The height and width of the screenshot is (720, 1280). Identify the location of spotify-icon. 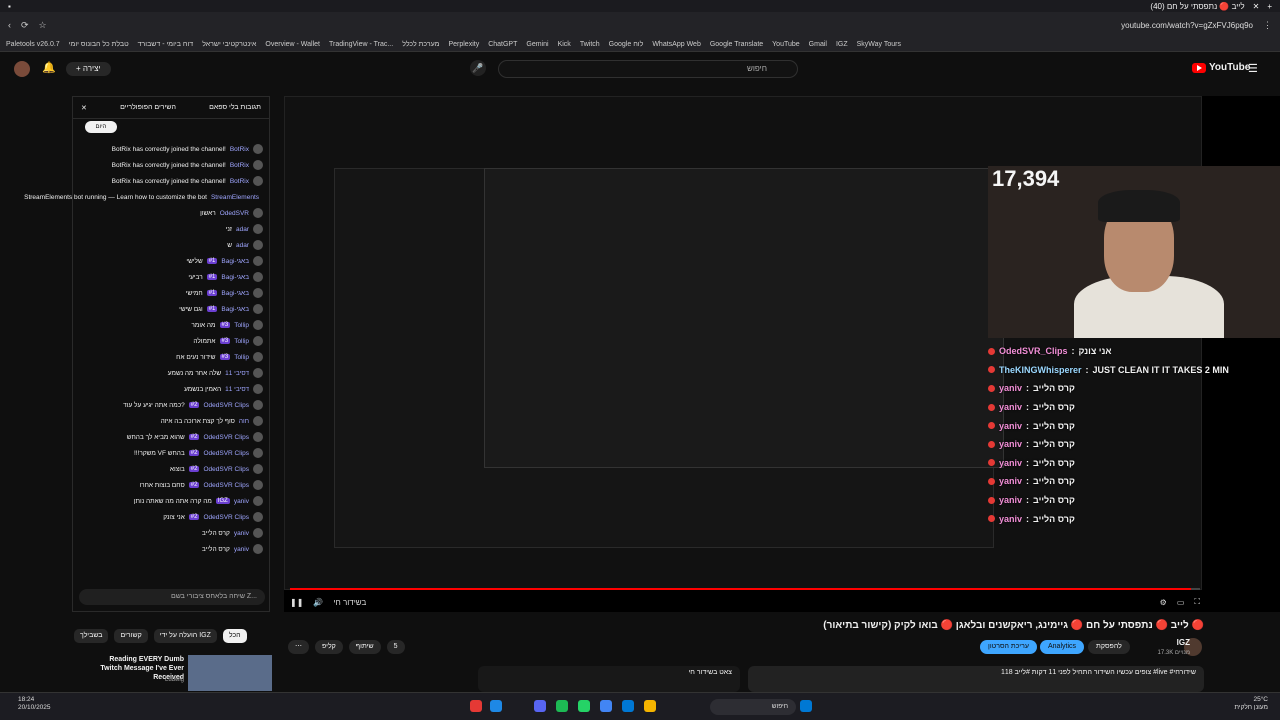
(562, 706).